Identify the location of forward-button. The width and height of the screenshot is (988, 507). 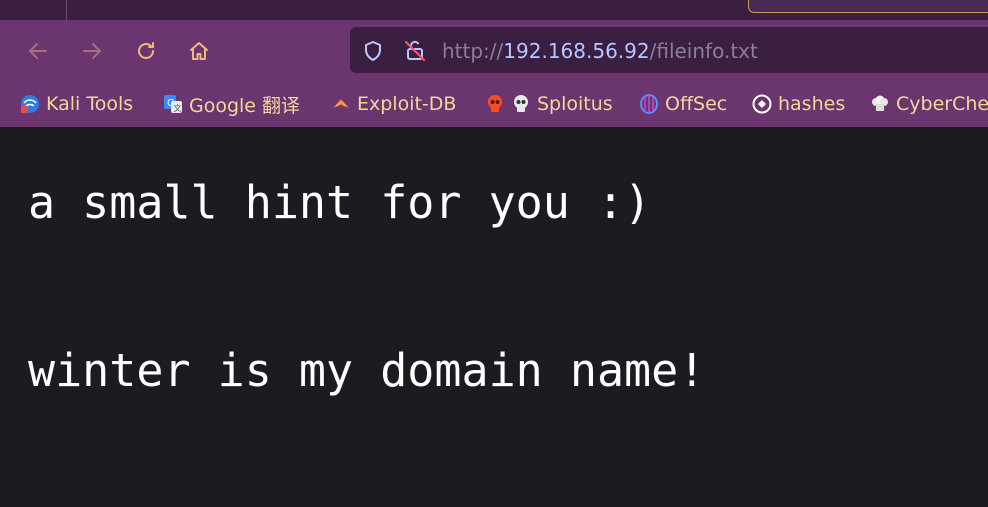
(92, 51).